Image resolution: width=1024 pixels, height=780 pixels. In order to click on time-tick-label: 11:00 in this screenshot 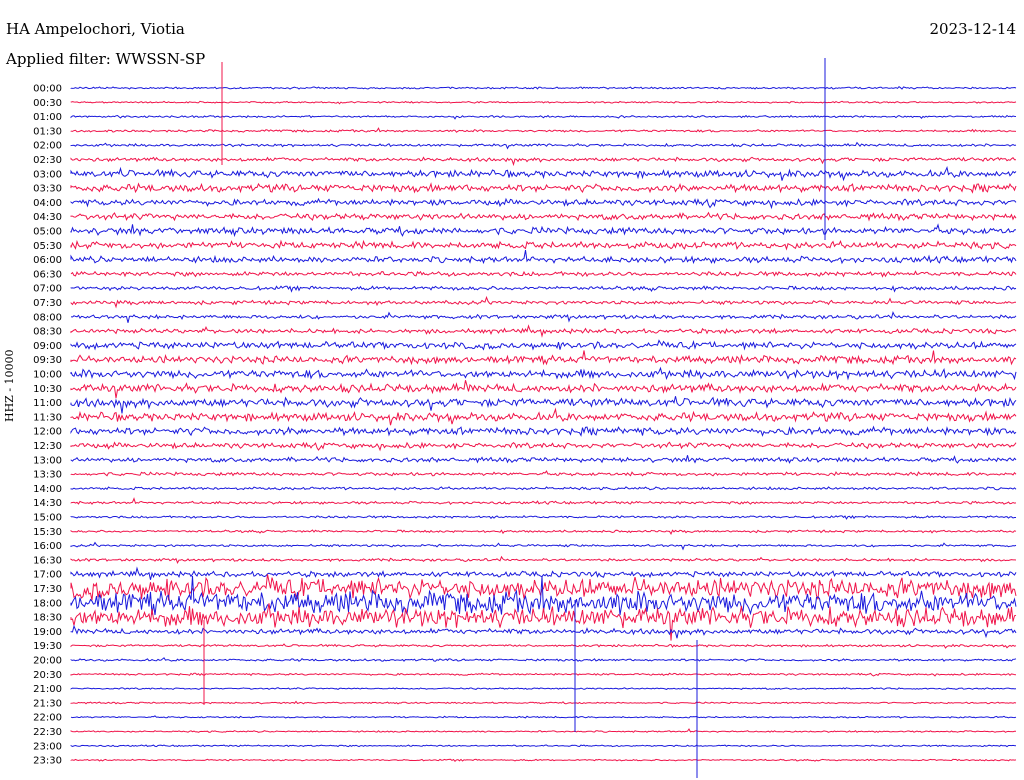, I will do `click(47, 403)`.